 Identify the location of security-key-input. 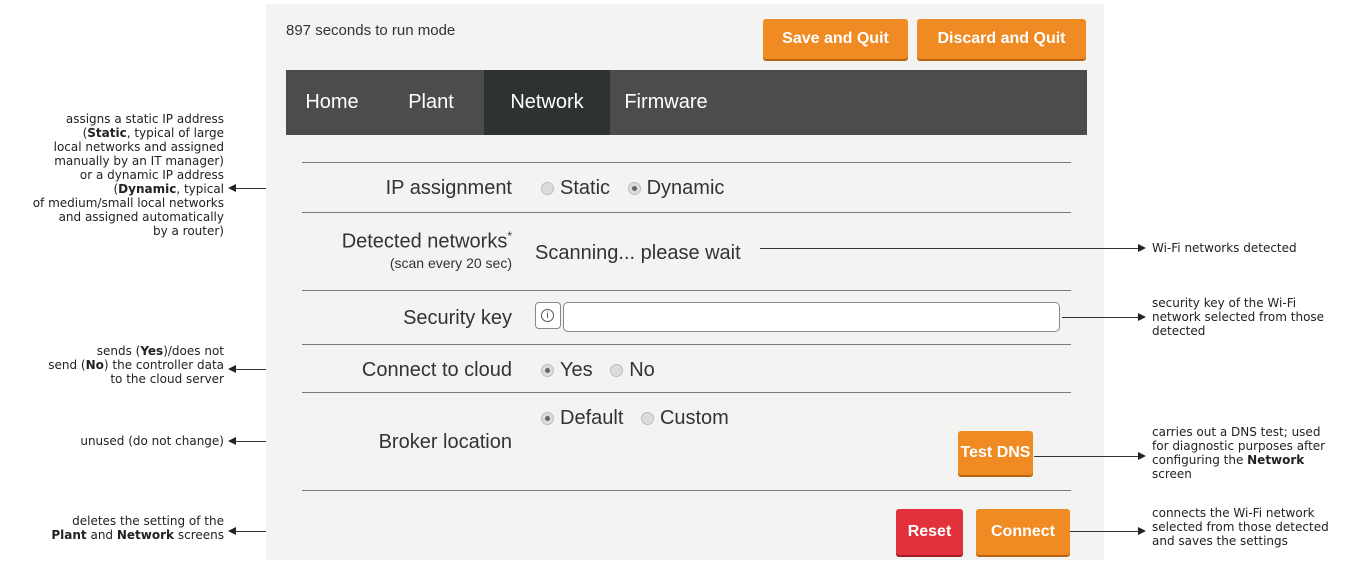
(811, 317).